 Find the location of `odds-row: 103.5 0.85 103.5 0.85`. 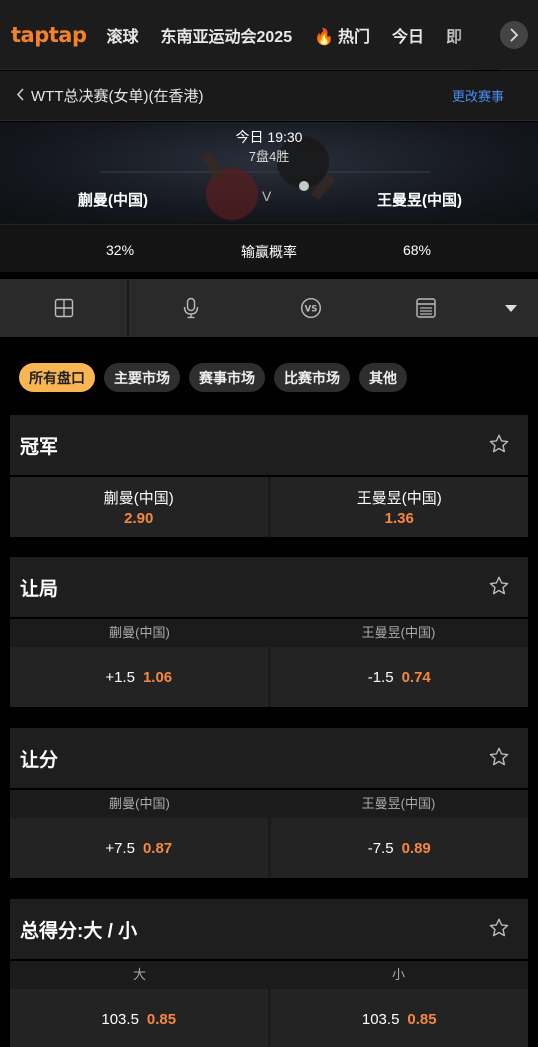

odds-row: 103.5 0.85 103.5 0.85 is located at coordinates (269, 1018).